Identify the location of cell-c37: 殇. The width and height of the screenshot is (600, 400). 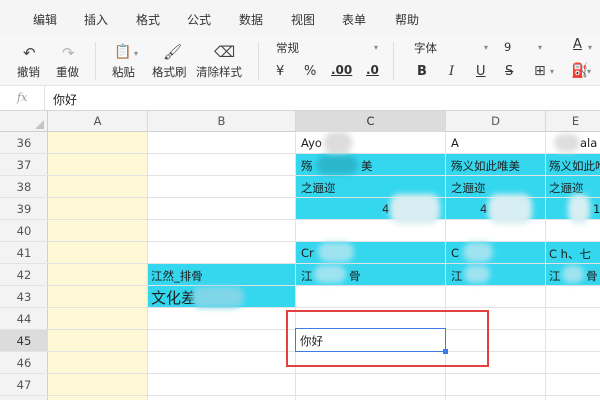
(307, 166).